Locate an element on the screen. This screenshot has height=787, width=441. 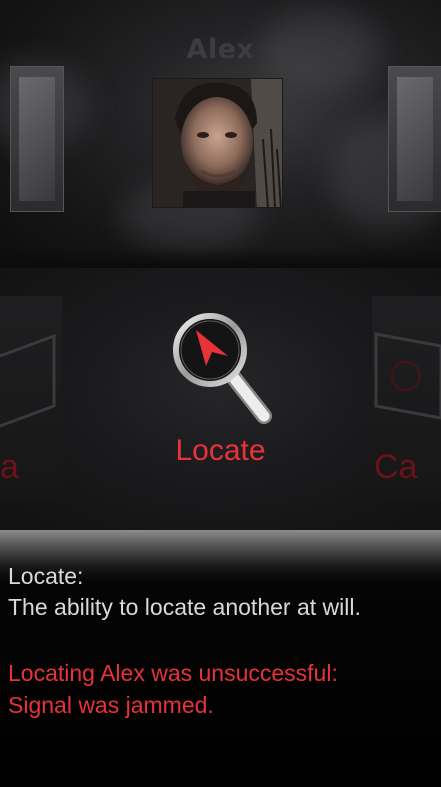
ability-name-heading: Locate: is located at coordinates (46, 576).